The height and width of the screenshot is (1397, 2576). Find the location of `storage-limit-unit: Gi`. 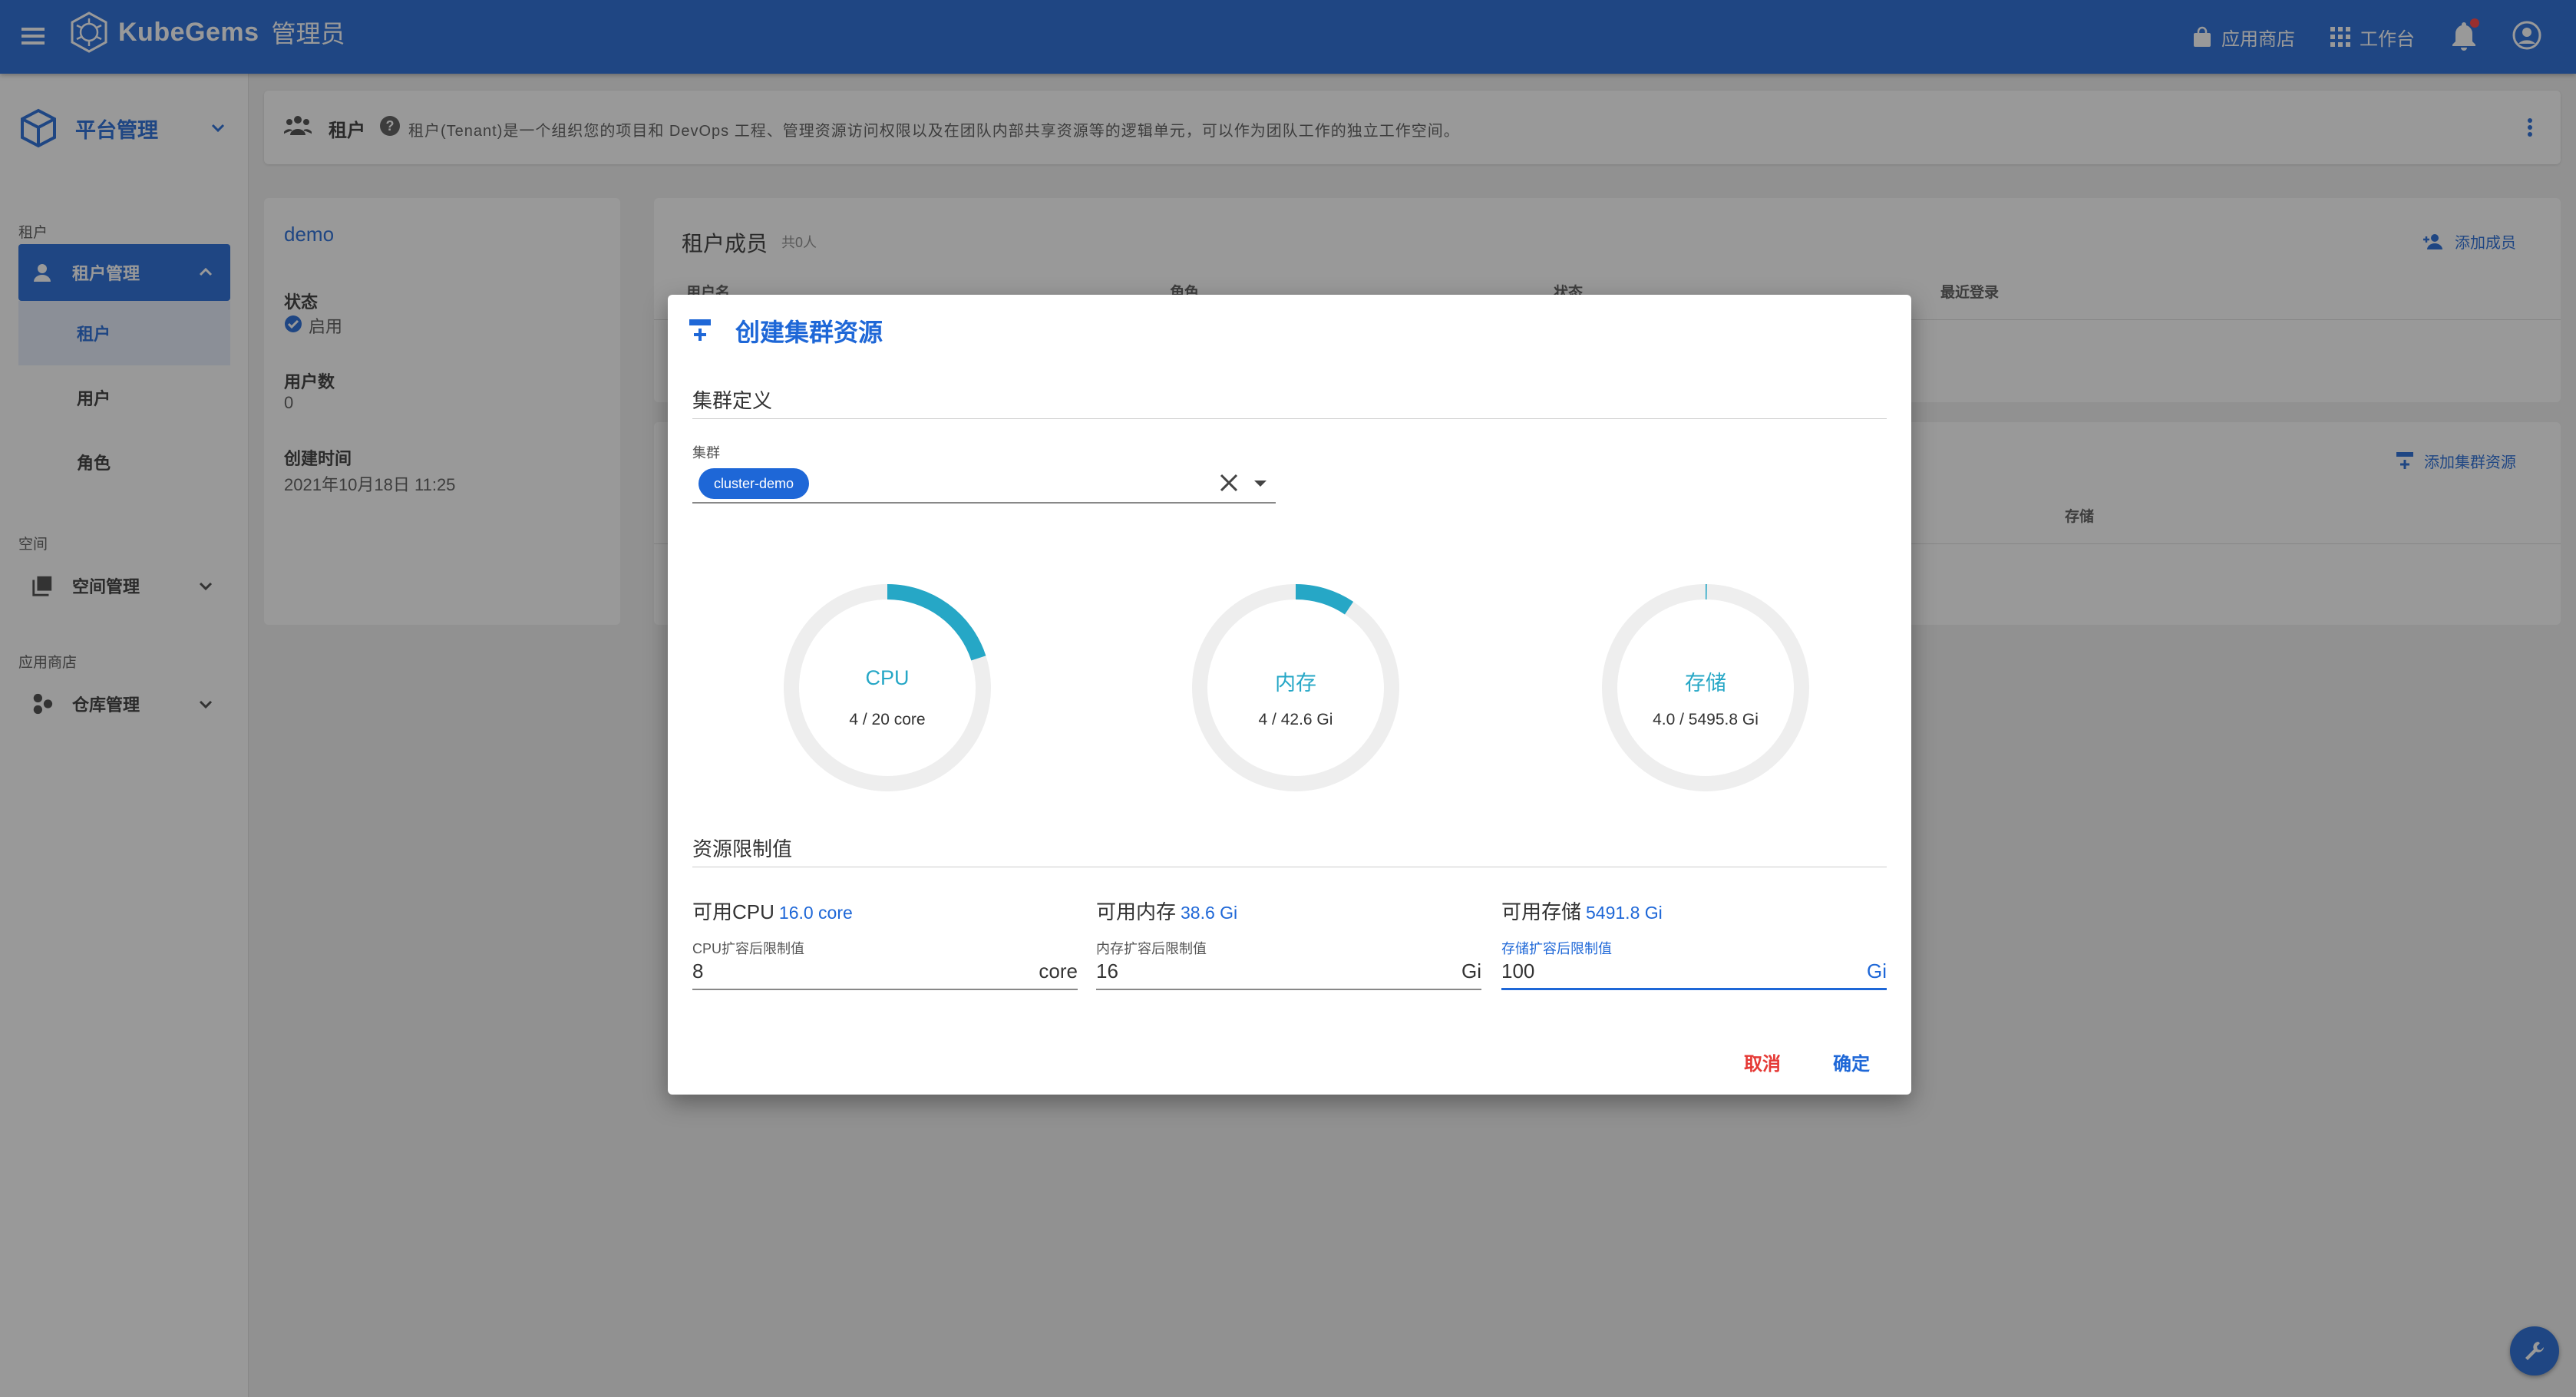

storage-limit-unit: Gi is located at coordinates (1877, 971).